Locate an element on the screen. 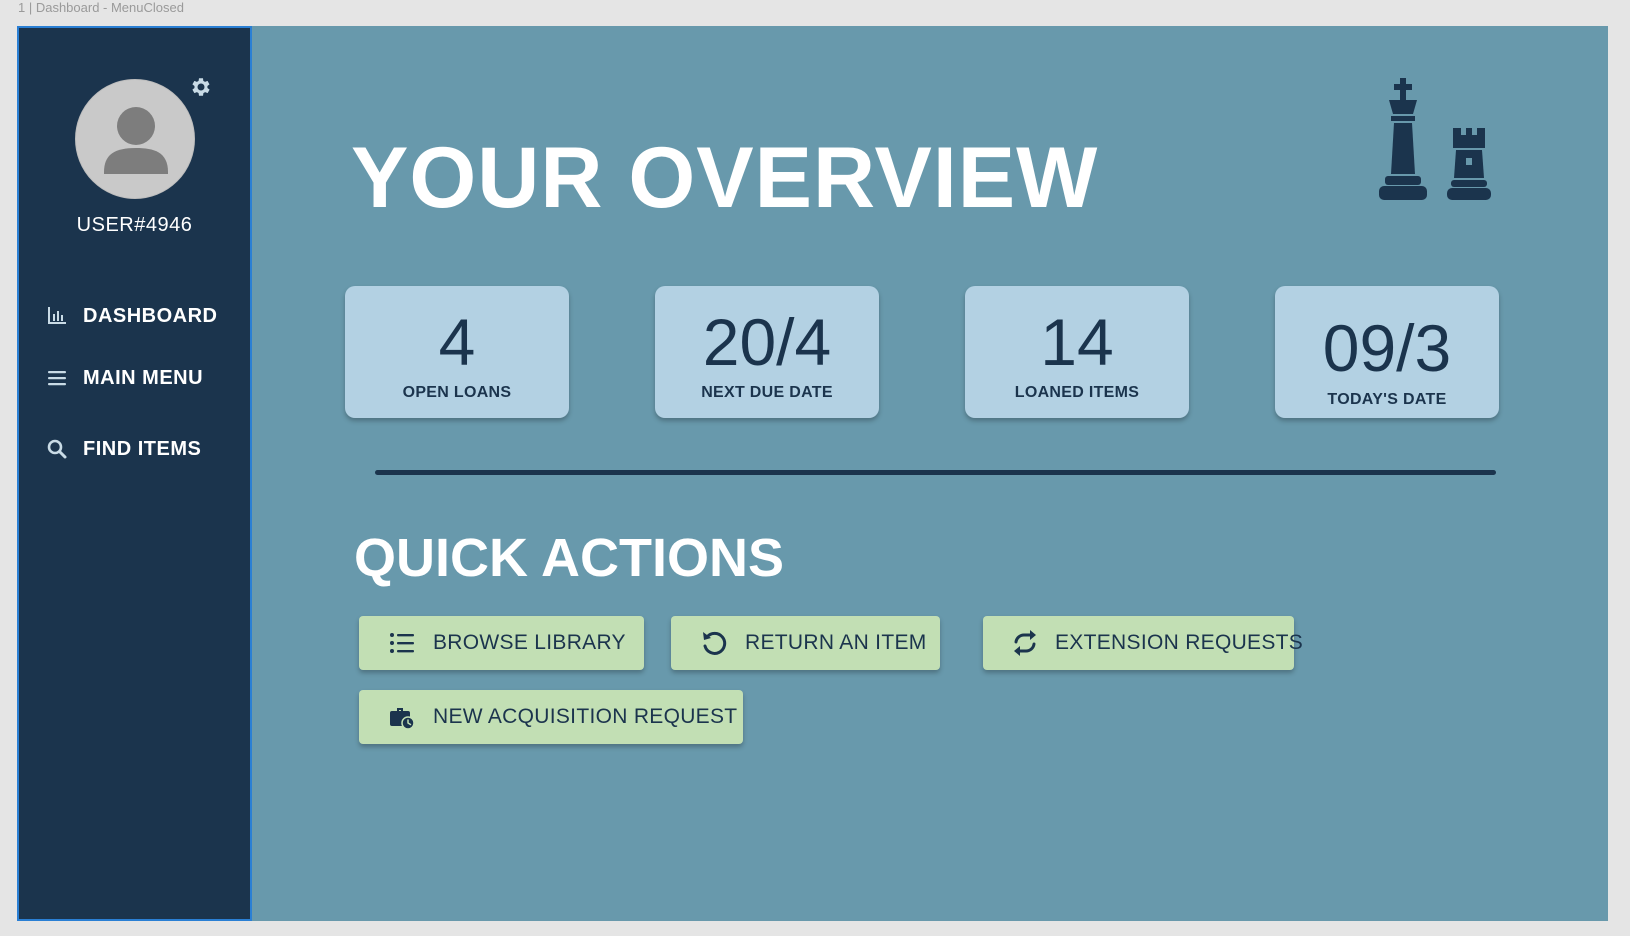  hamburger-icon is located at coordinates (57, 378).